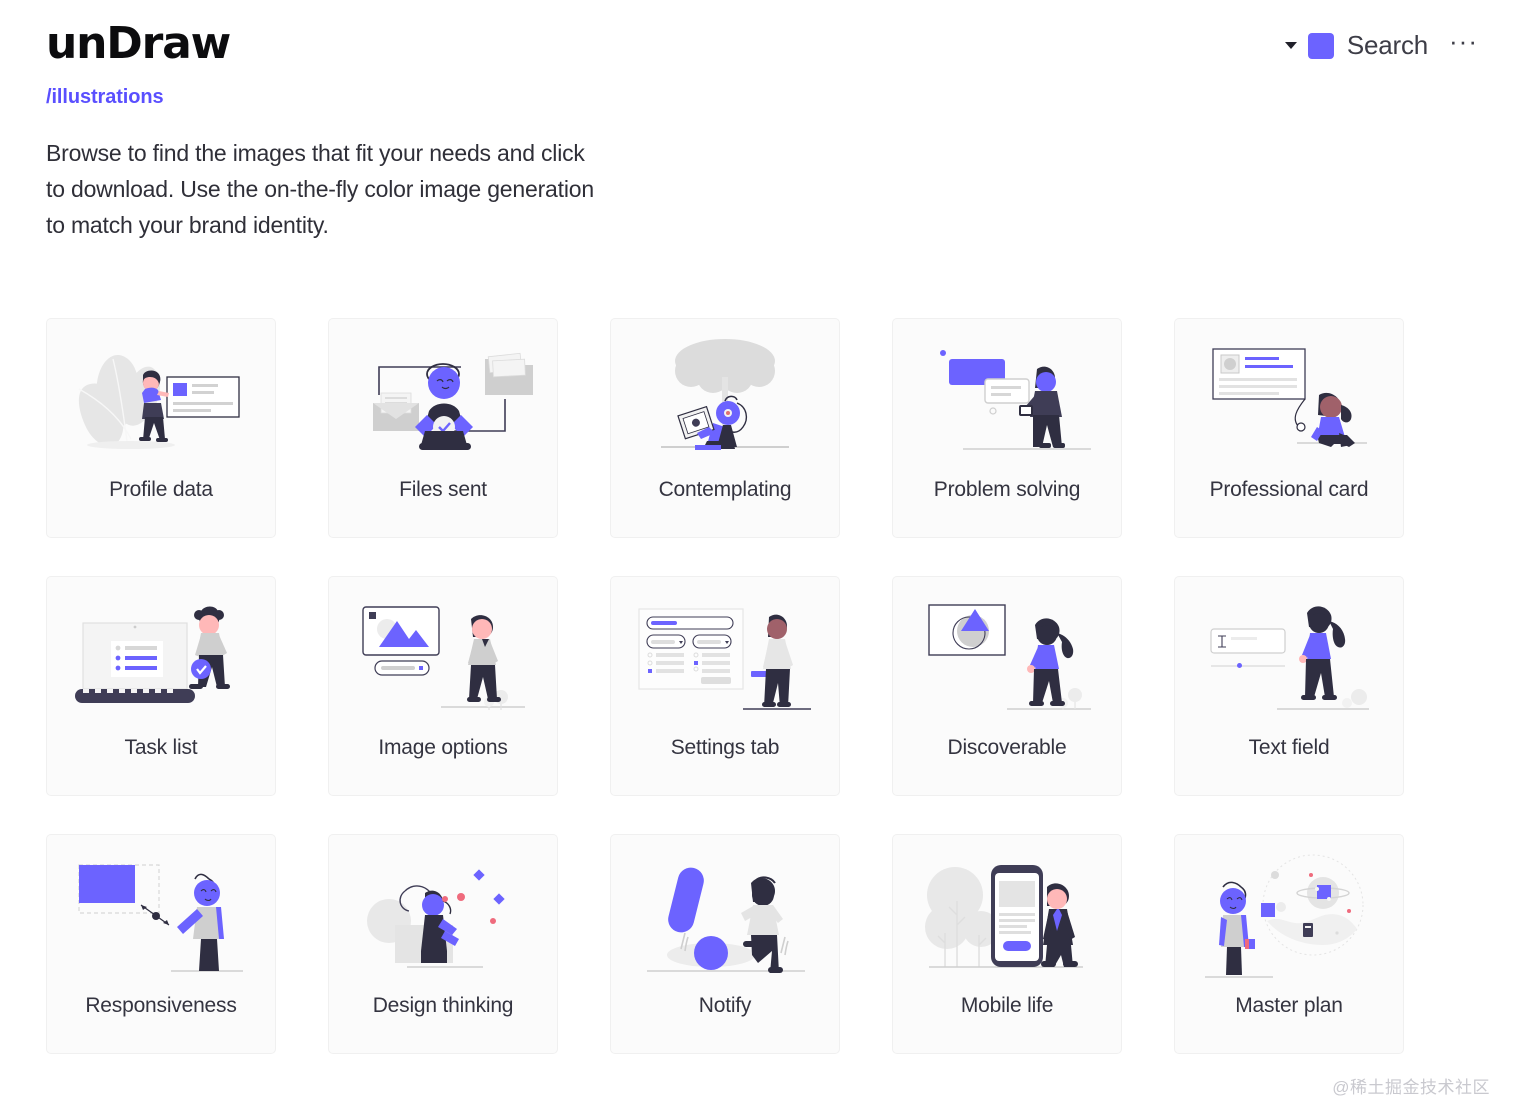 This screenshot has height=1116, width=1522. I want to click on illustration-card-profile-data: Profile data, so click(161, 428).